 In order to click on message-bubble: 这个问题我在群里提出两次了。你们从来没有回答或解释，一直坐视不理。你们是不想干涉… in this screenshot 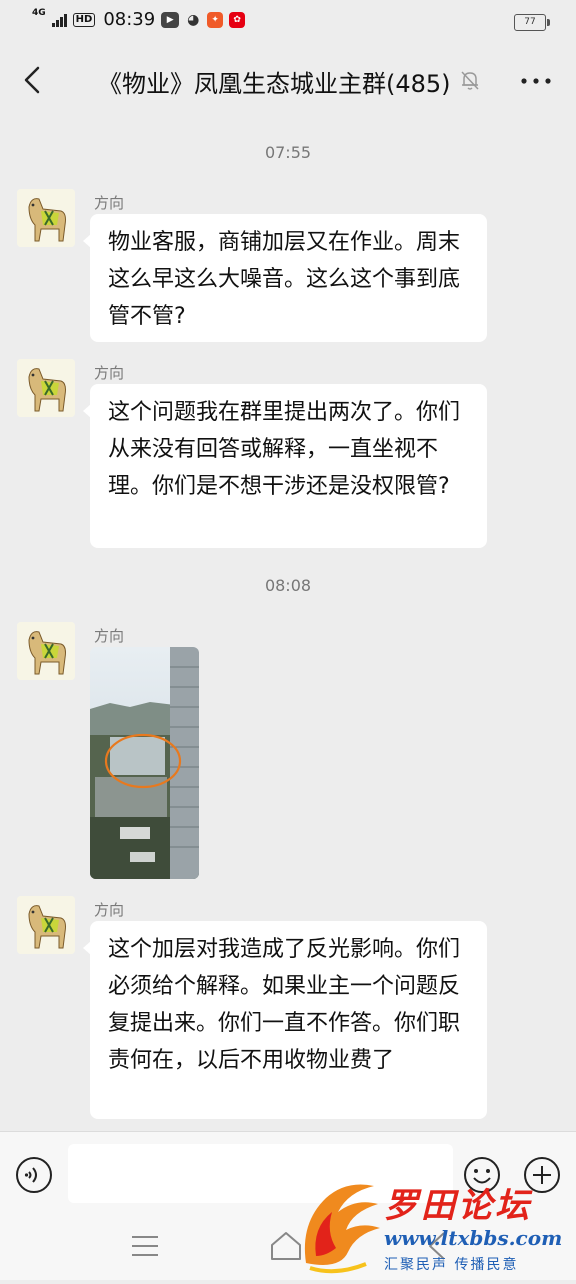, I will do `click(285, 466)`.